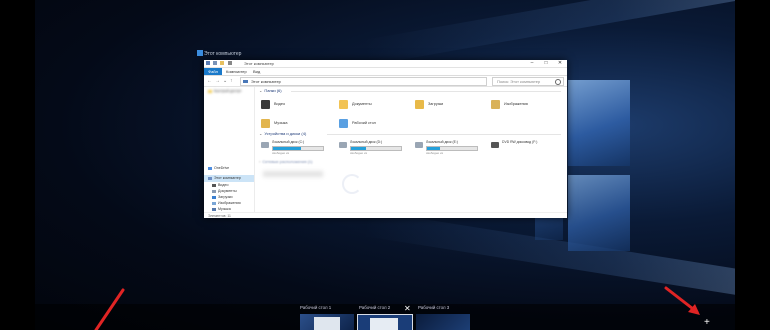  Describe the element at coordinates (109, 309) in the screenshot. I see `red-arrow-left` at that location.